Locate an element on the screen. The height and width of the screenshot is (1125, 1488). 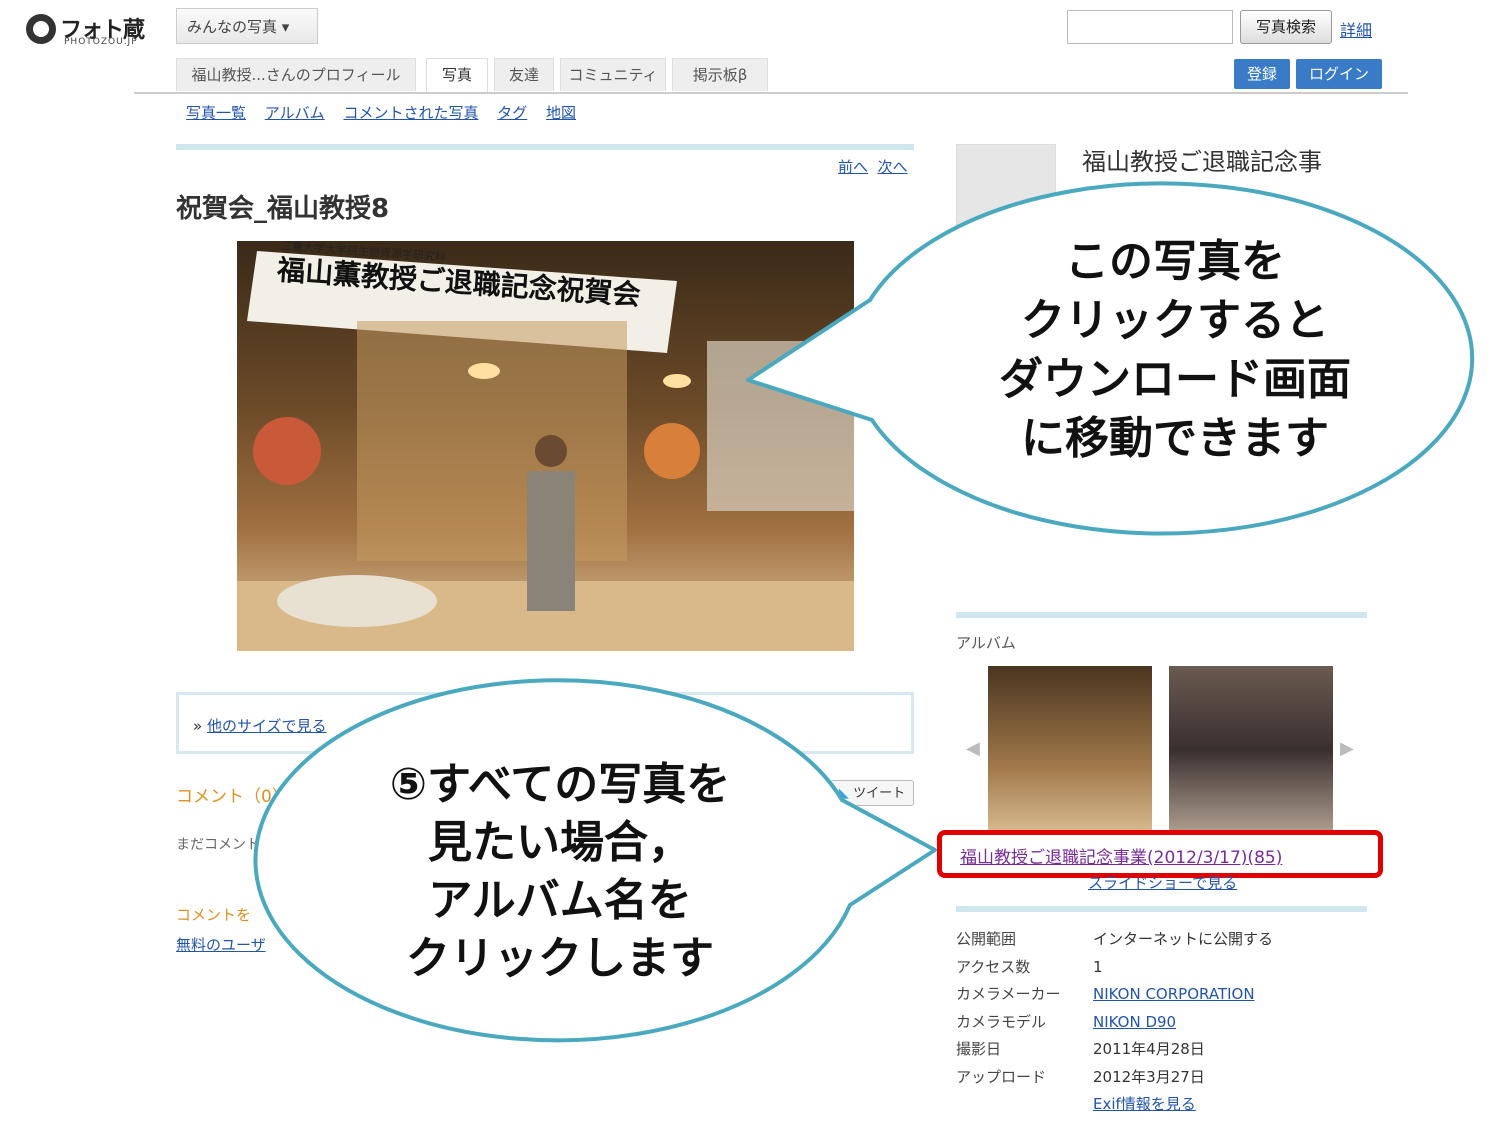
callout-top-line: に移動できます is located at coordinates (1175, 438).